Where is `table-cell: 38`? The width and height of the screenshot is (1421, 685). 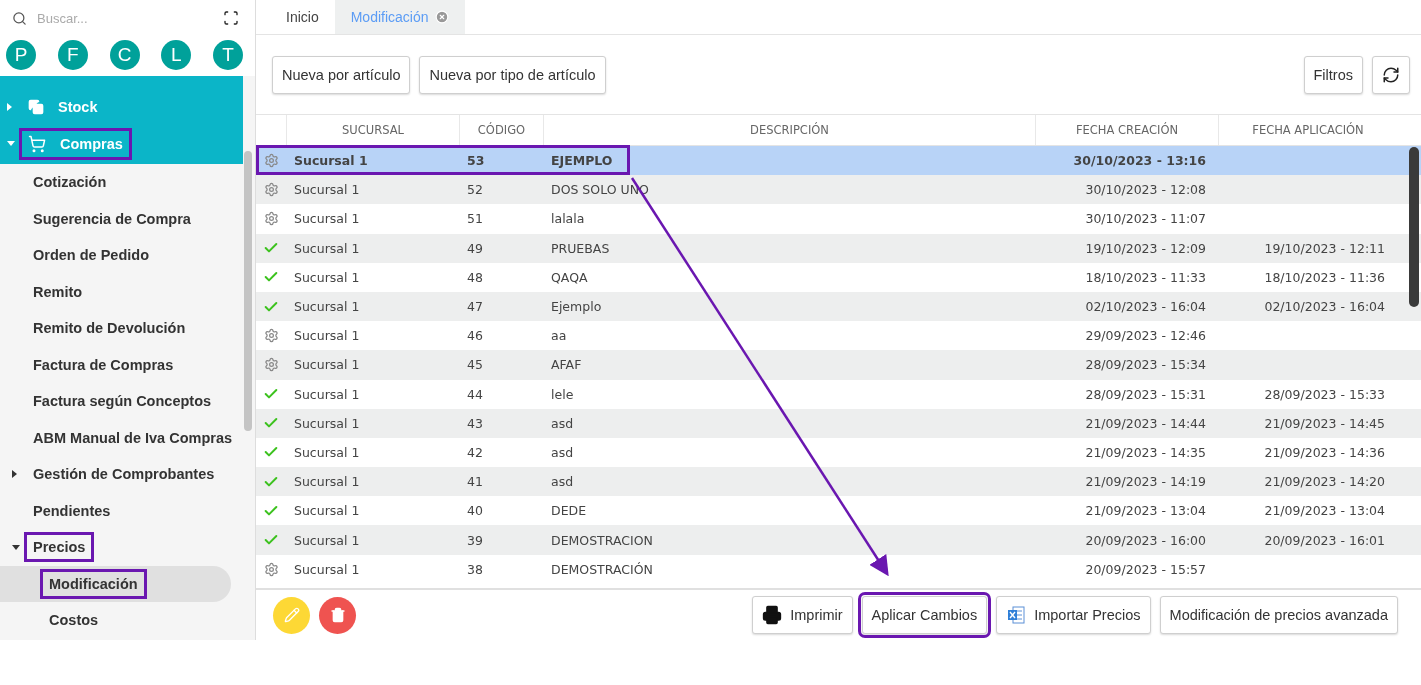 table-cell: 38 is located at coordinates (475, 569).